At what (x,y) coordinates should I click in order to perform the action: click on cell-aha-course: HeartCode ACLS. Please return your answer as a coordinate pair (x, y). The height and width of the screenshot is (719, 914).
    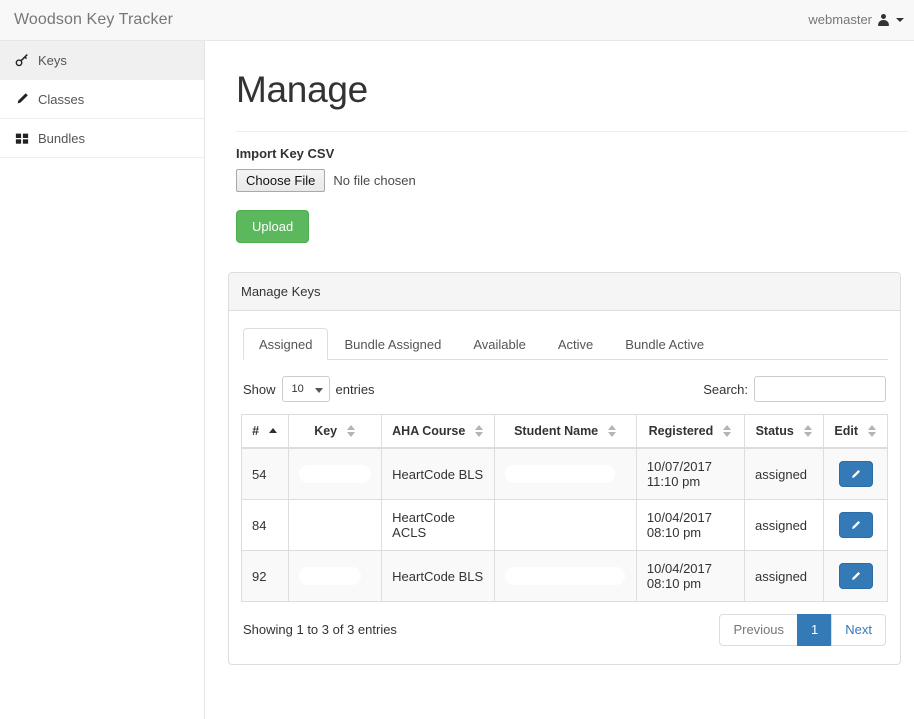
    Looking at the image, I should click on (438, 525).